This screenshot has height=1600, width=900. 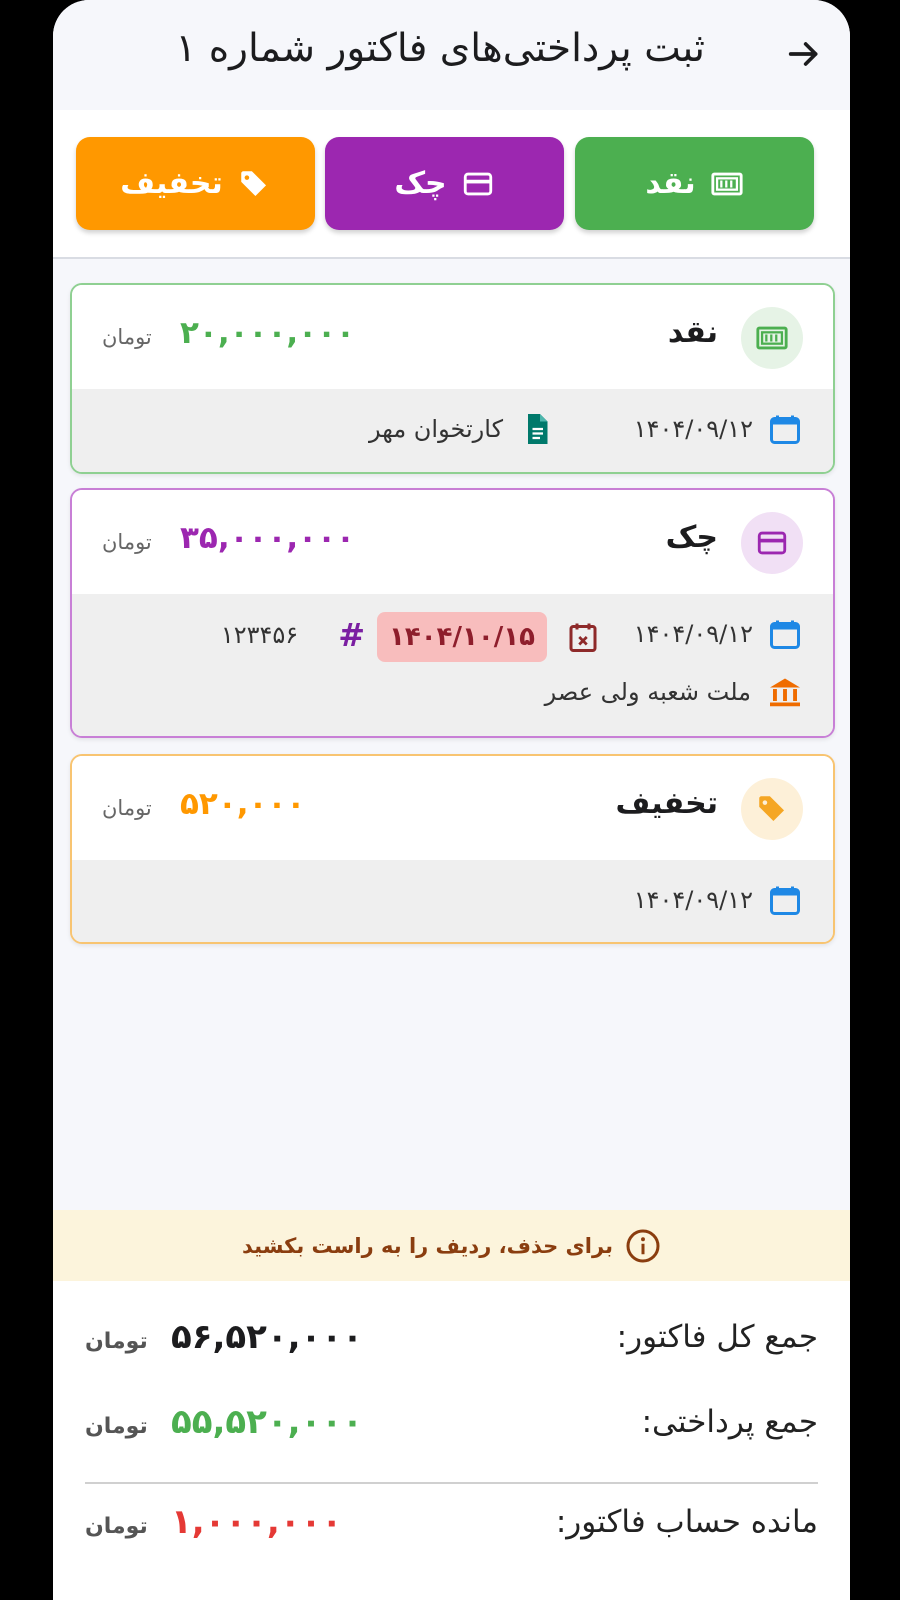 What do you see at coordinates (427, 1245) in the screenshot?
I see `hint-text: برای حذف، ردیف را به راست بکشید` at bounding box center [427, 1245].